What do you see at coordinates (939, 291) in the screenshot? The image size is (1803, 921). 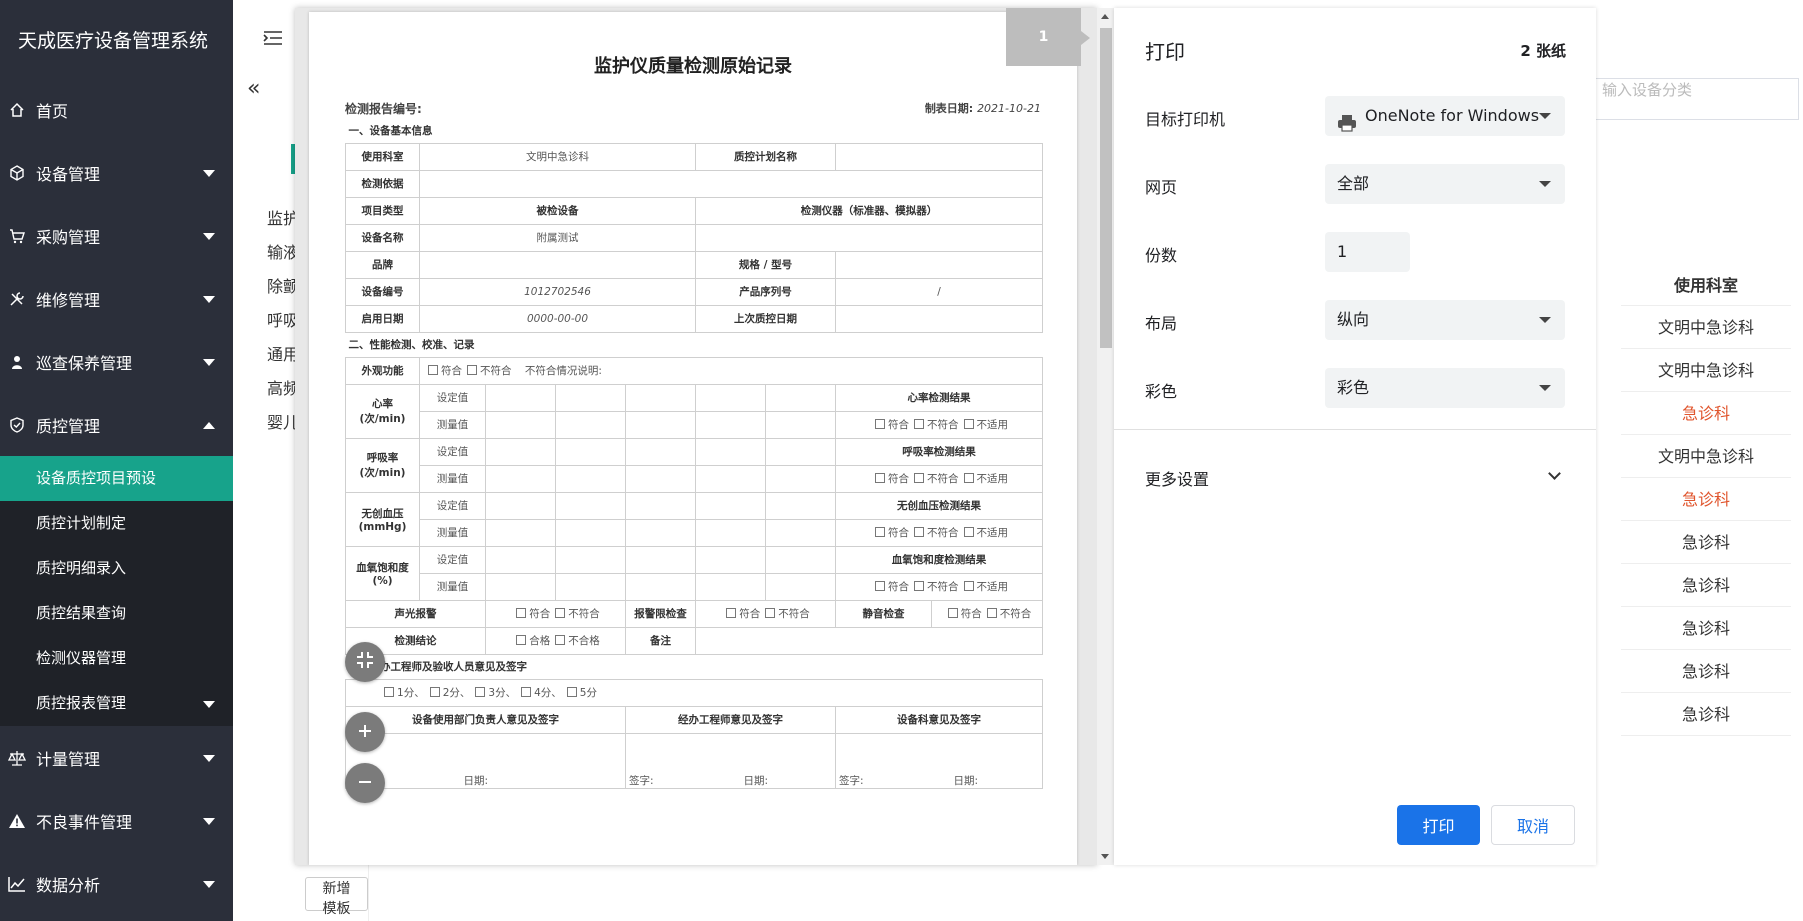 I see `serial-value: /` at bounding box center [939, 291].